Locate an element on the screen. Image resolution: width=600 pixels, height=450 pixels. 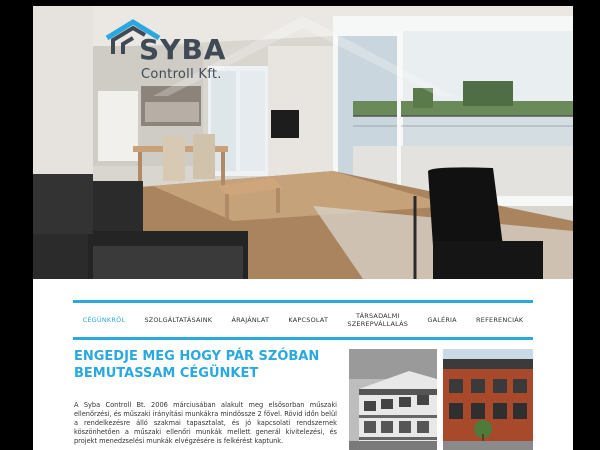
nav-item-kapcsolat: KAPCSOLAT is located at coordinates (308, 320).